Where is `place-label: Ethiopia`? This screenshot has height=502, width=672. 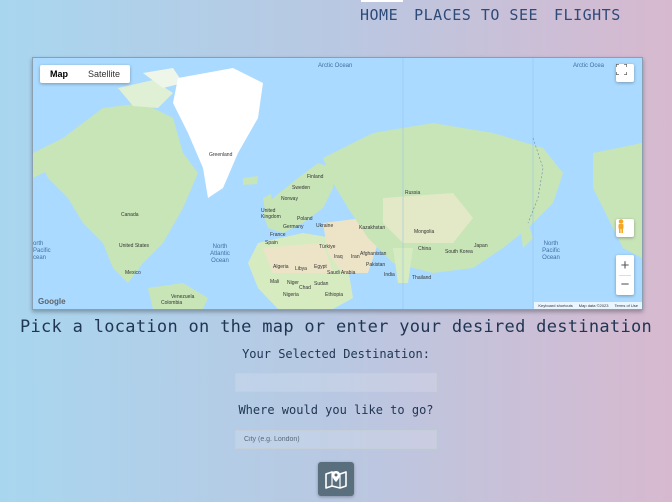 place-label: Ethiopia is located at coordinates (334, 295).